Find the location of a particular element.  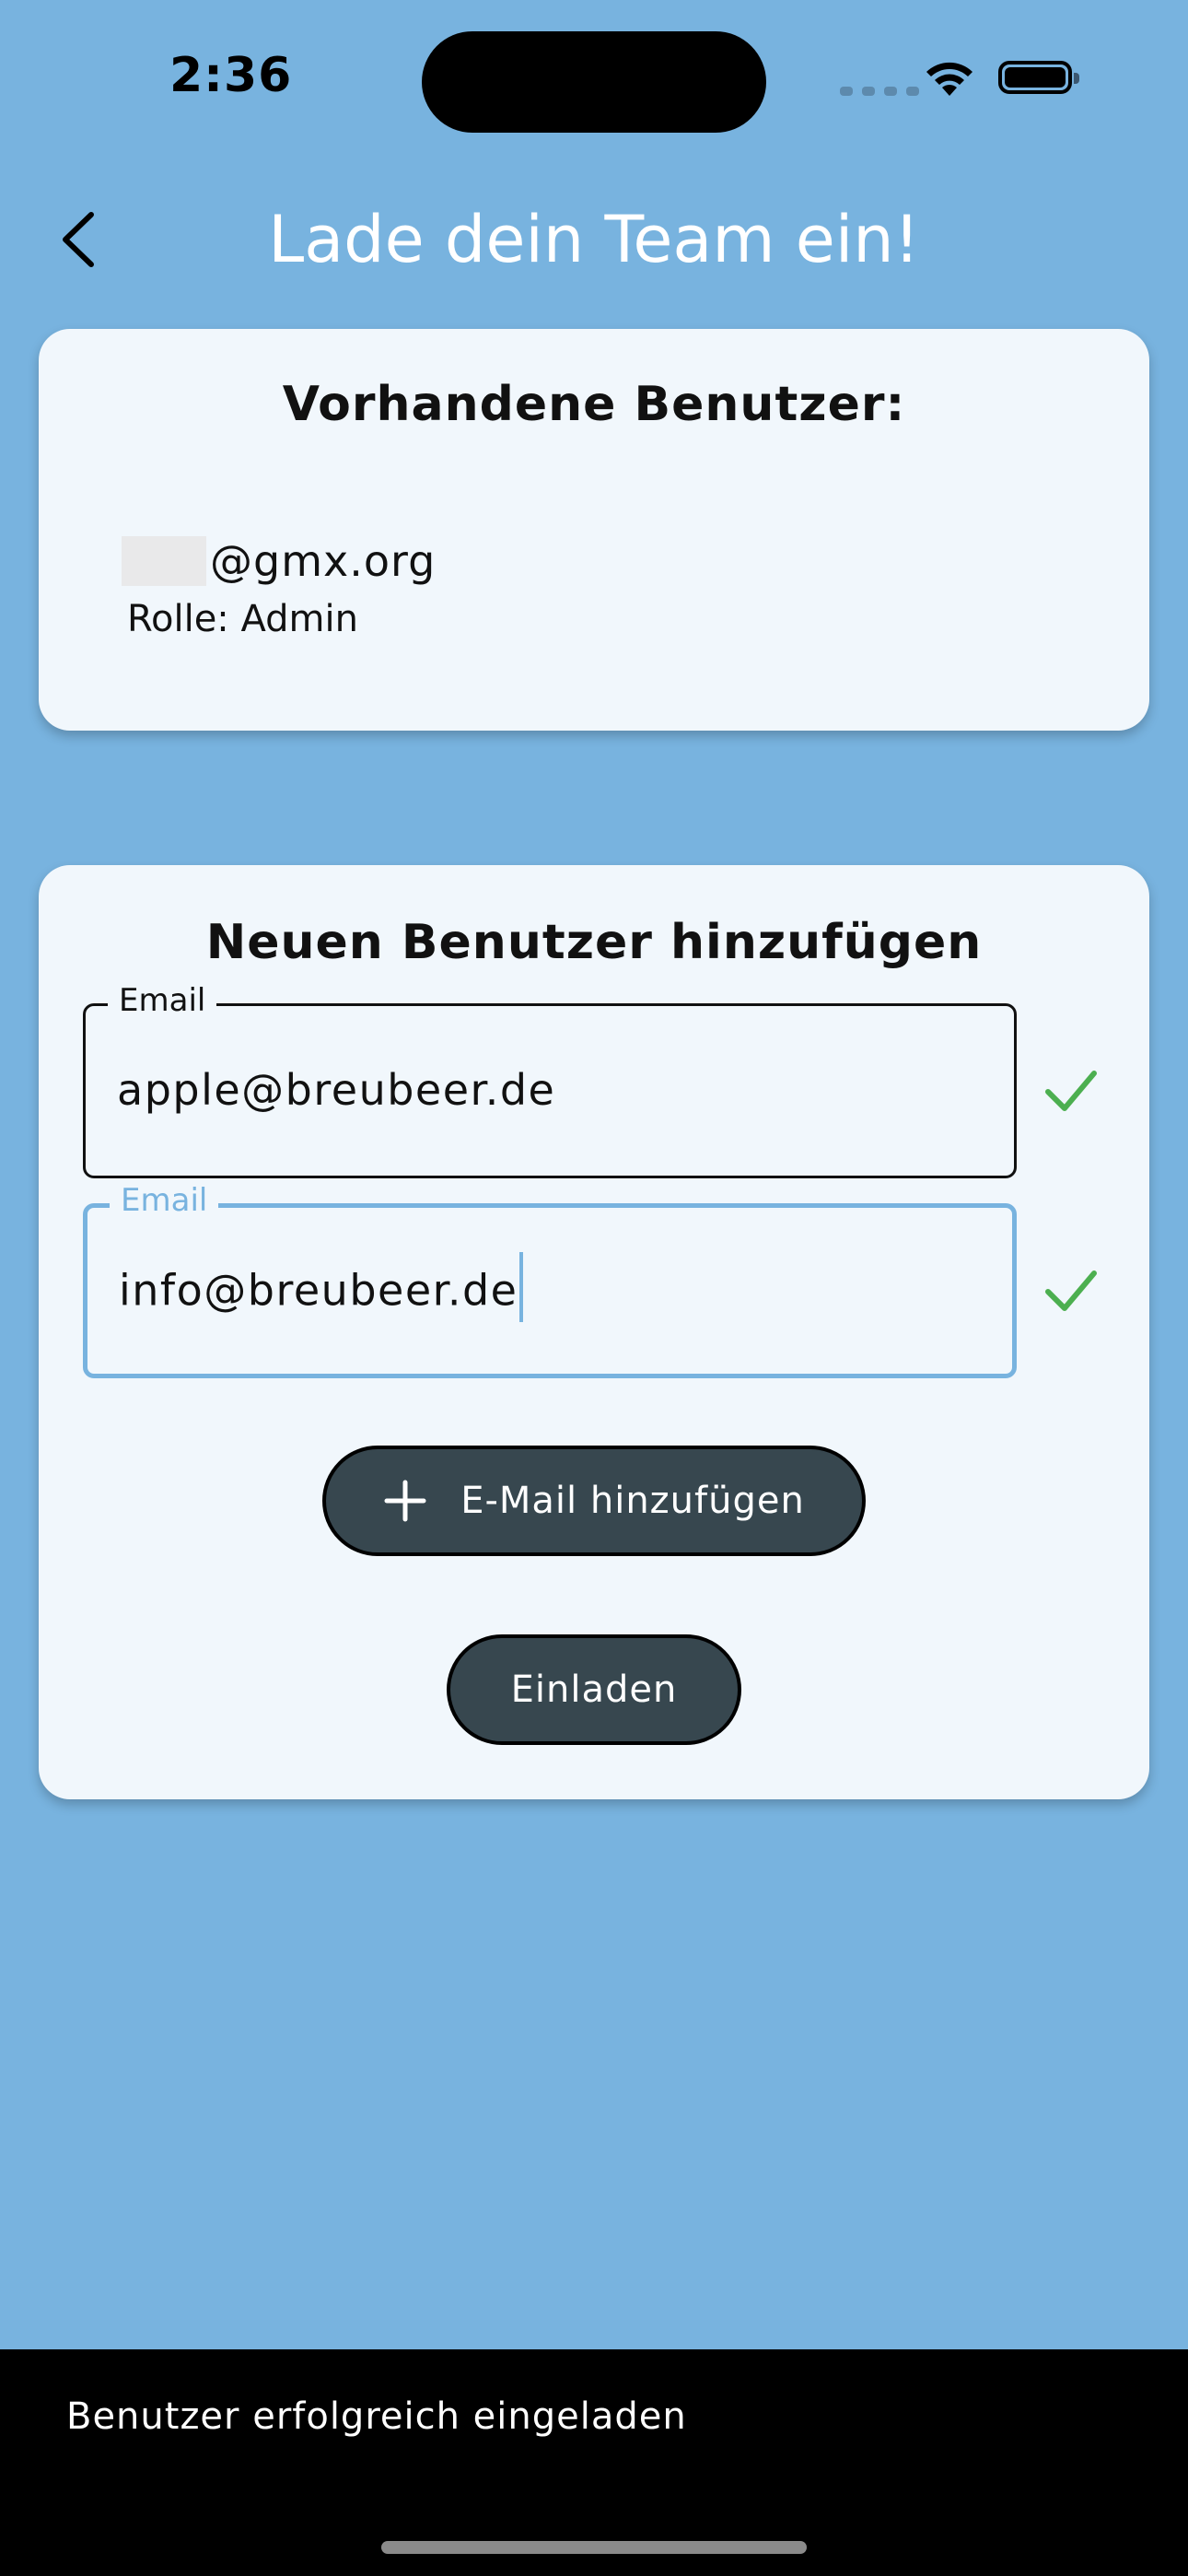

add-email-button-label: E-Mail hinzufügen is located at coordinates (632, 1501).